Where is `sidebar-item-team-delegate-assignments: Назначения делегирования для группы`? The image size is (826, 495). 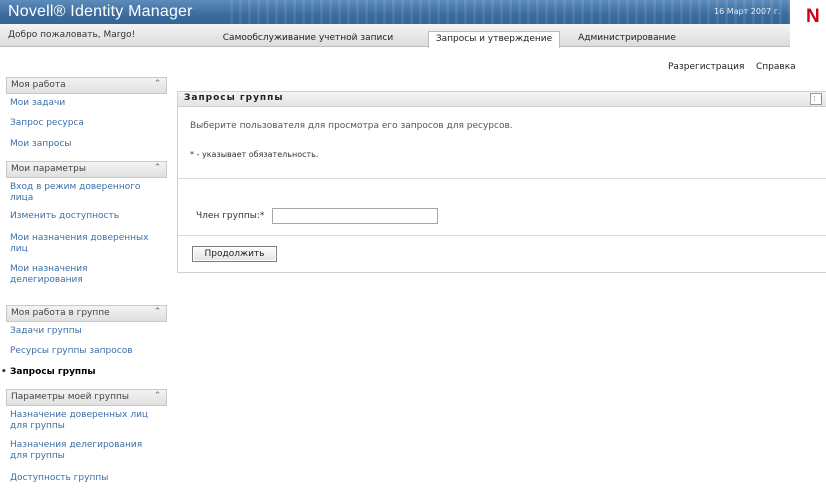
sidebar-item-team-delegate-assignments: Назначения делегирования для группы is located at coordinates (80, 451).